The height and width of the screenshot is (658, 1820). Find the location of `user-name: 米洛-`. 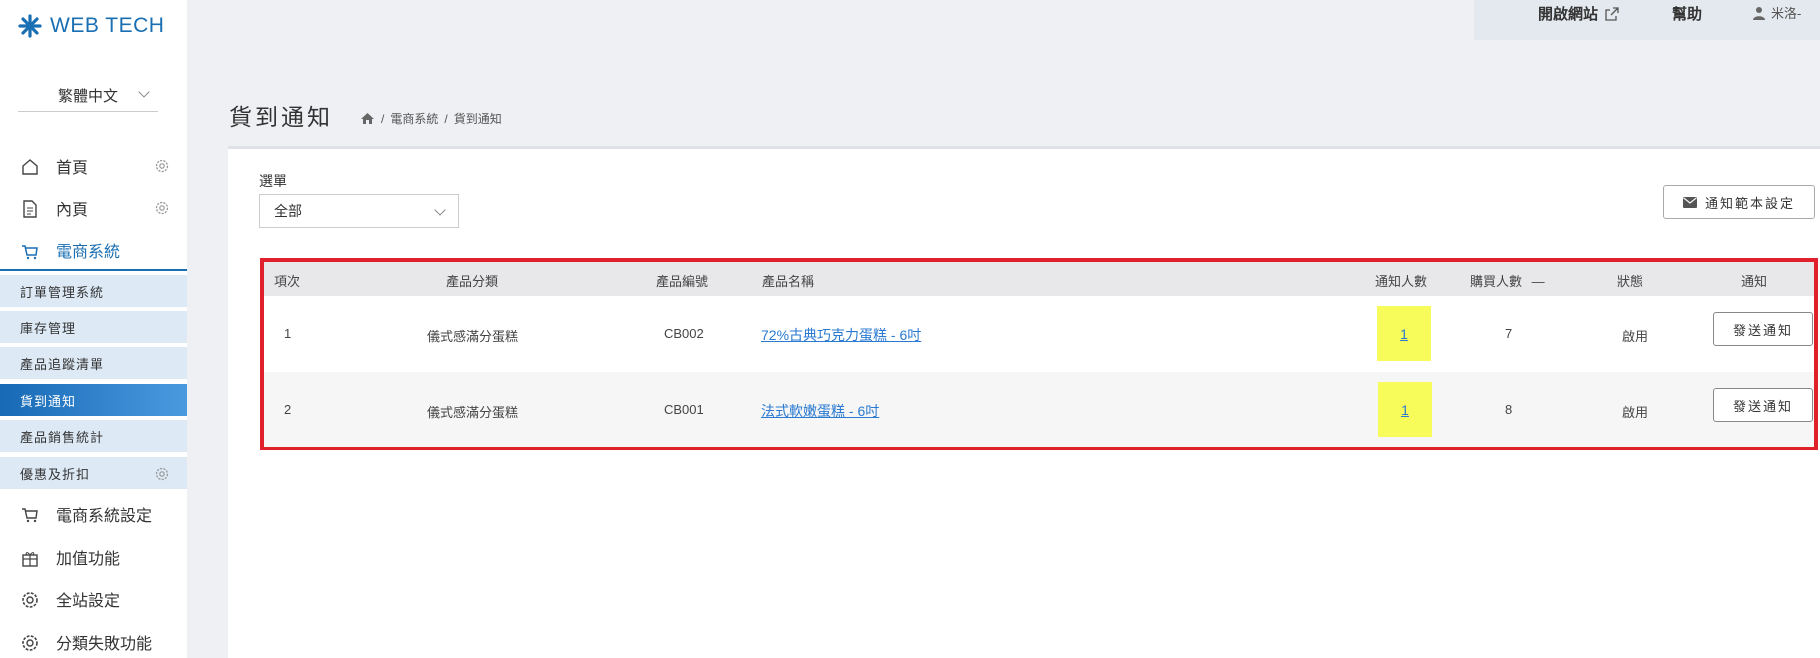

user-name: 米洛- is located at coordinates (1786, 13).